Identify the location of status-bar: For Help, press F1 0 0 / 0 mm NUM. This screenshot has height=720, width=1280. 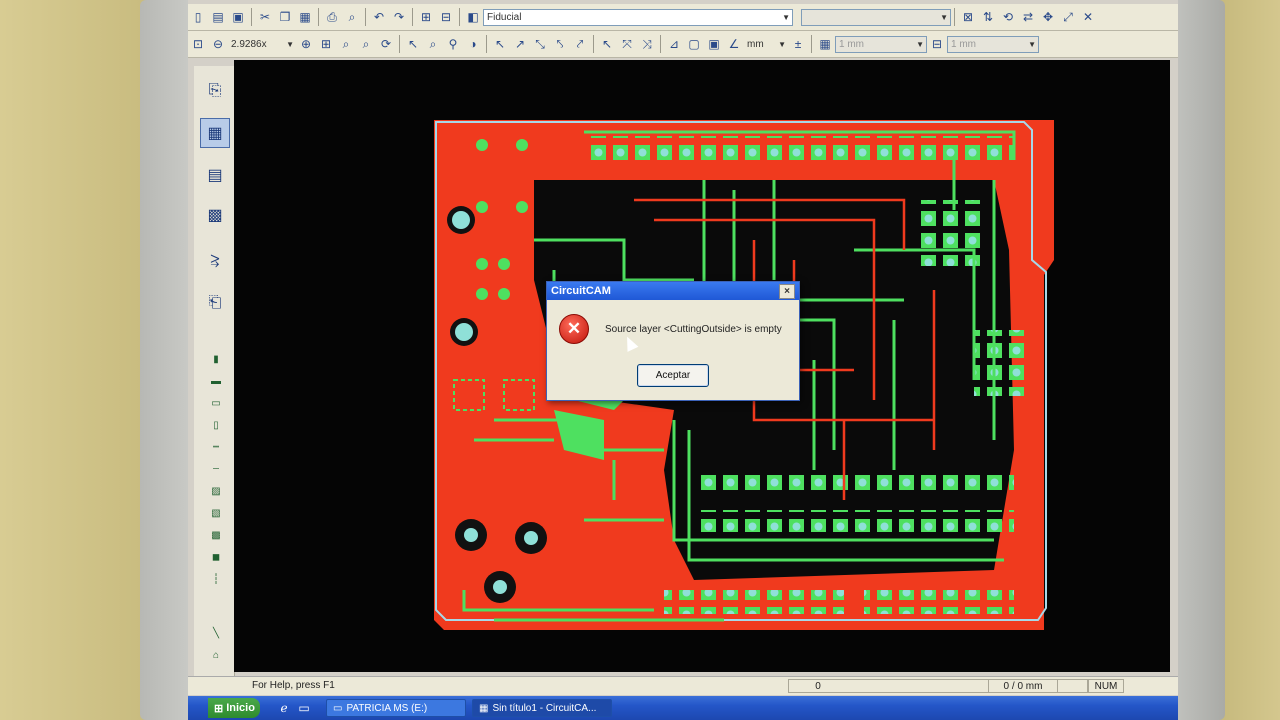
(683, 685).